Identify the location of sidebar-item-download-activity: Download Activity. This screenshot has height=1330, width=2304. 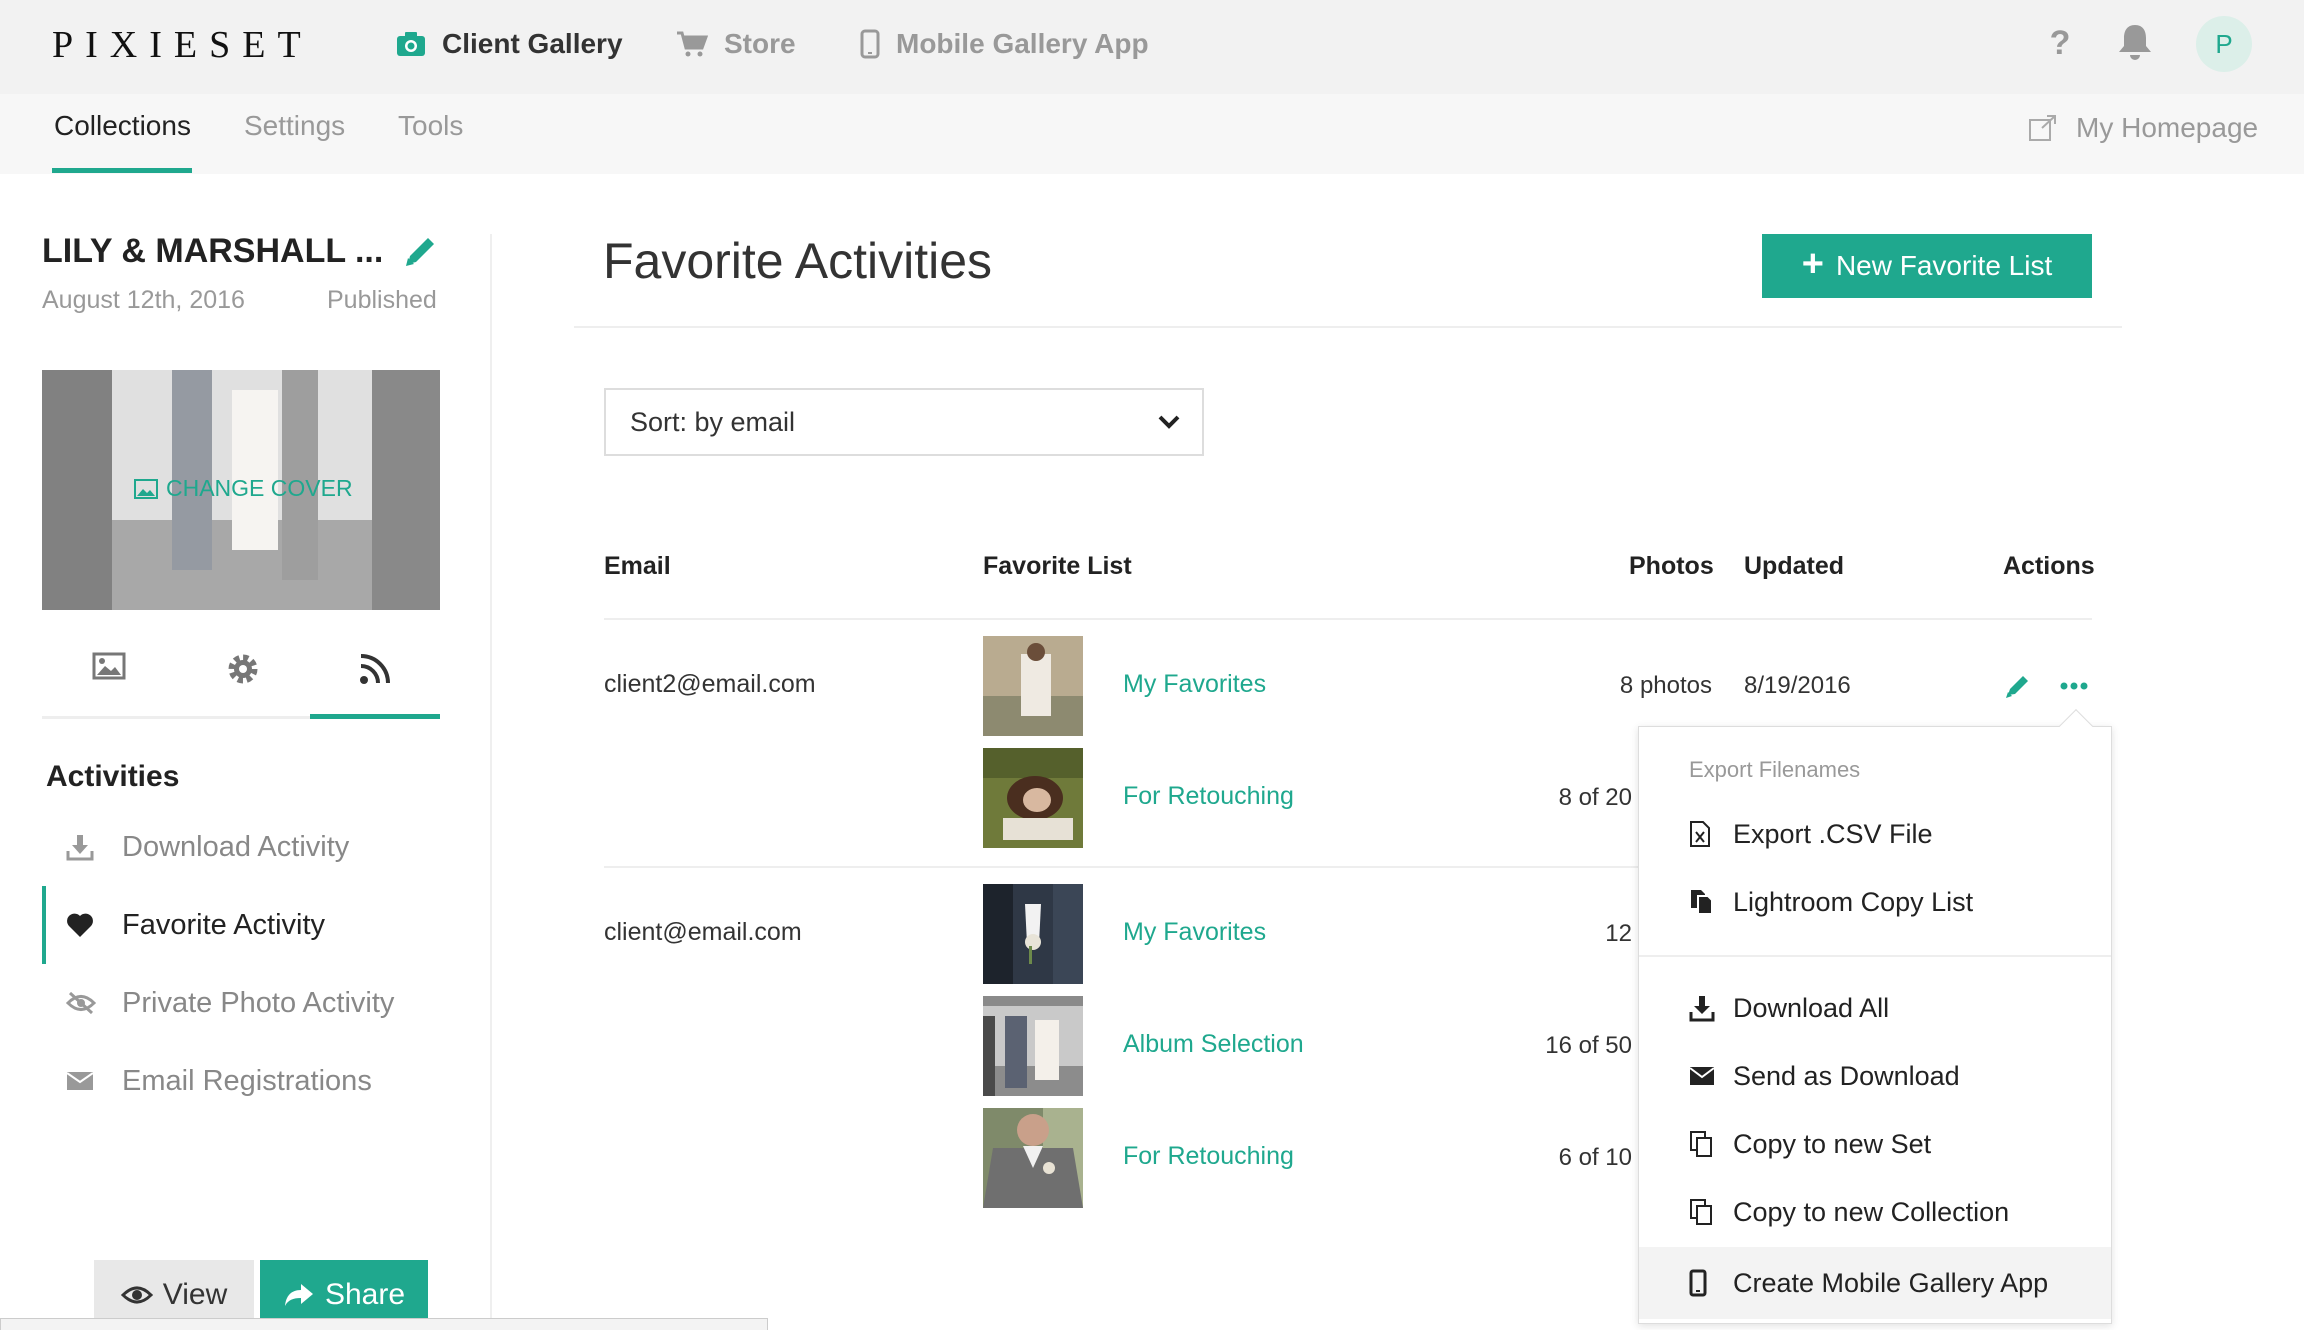
(207, 847).